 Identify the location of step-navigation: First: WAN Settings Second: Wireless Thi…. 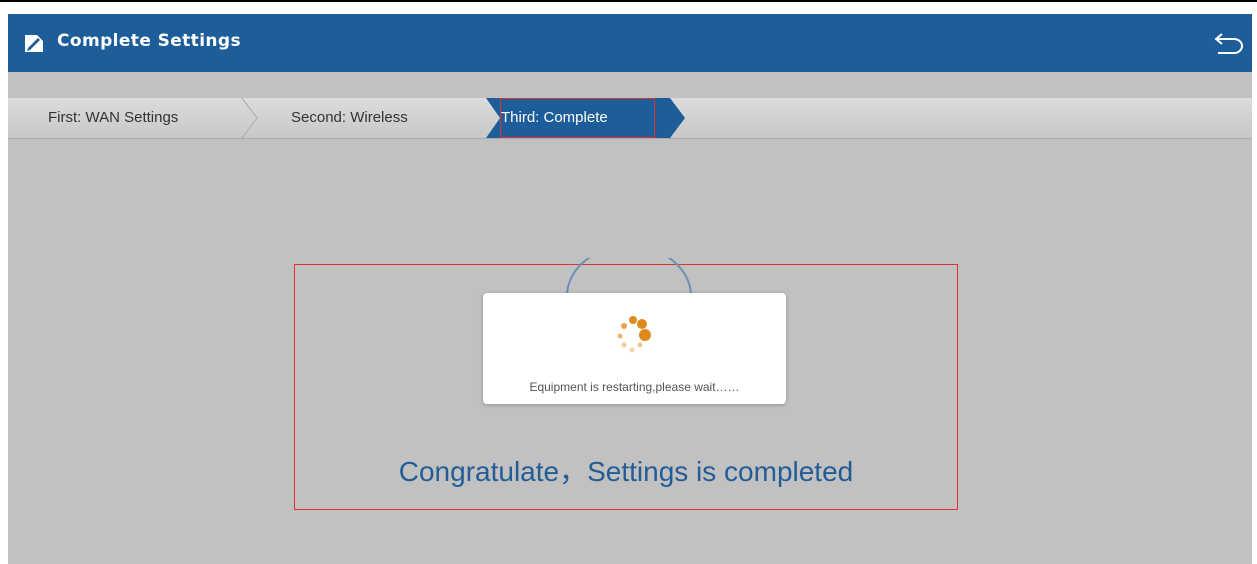
(630, 118).